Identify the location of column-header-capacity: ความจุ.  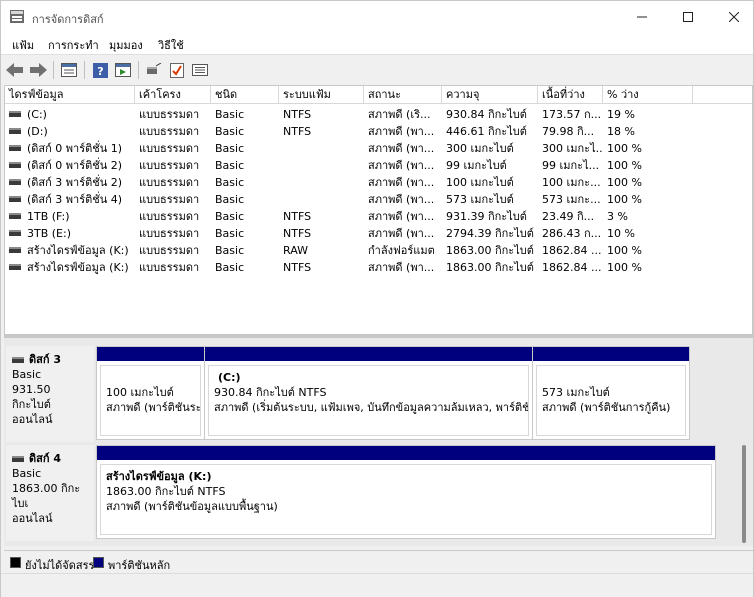
(490, 95).